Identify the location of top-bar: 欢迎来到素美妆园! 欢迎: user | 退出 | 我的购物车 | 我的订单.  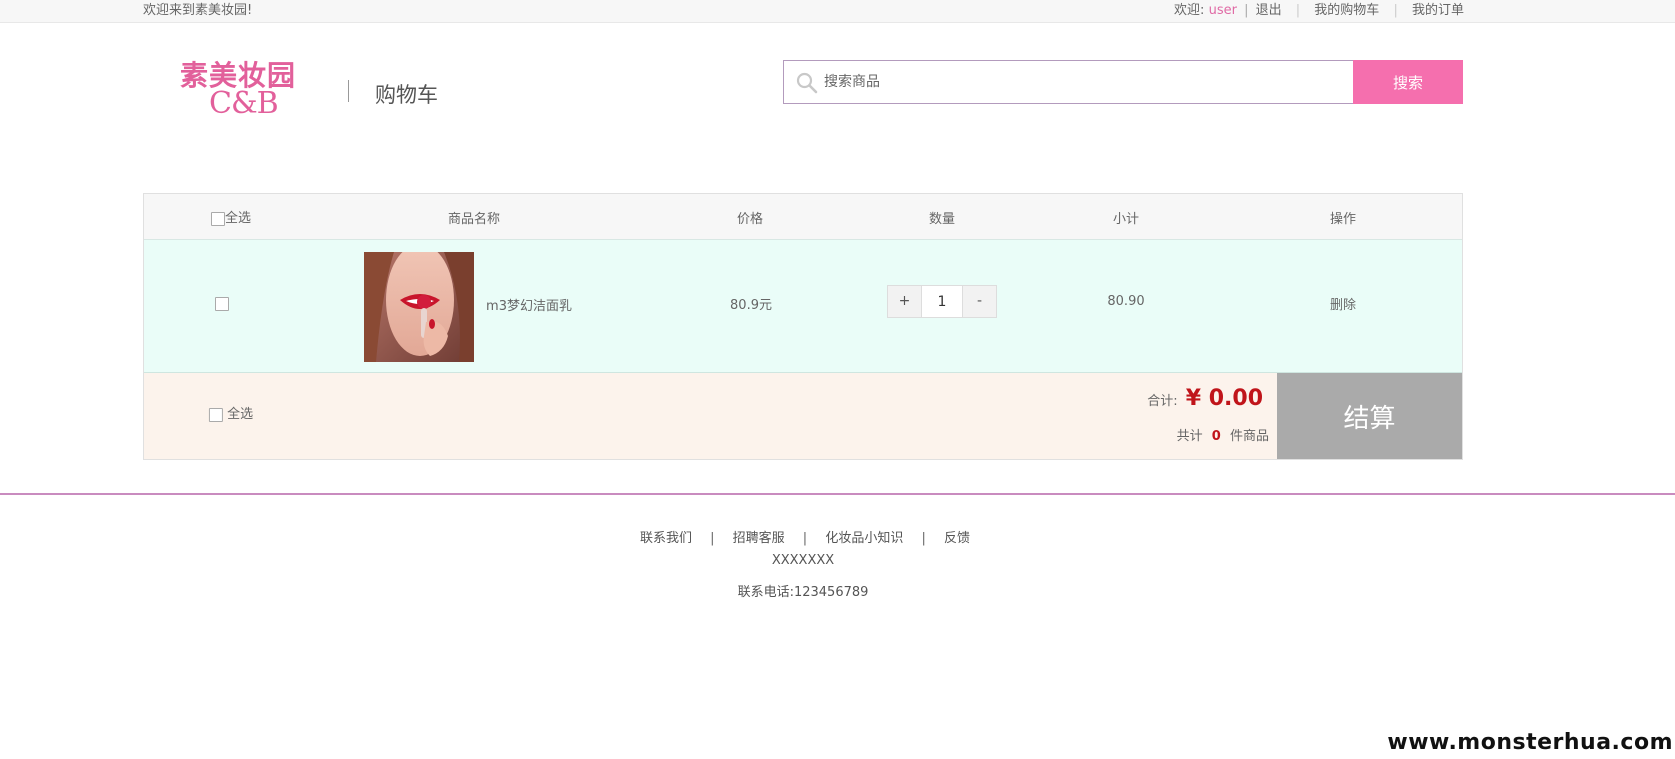
(837, 11).